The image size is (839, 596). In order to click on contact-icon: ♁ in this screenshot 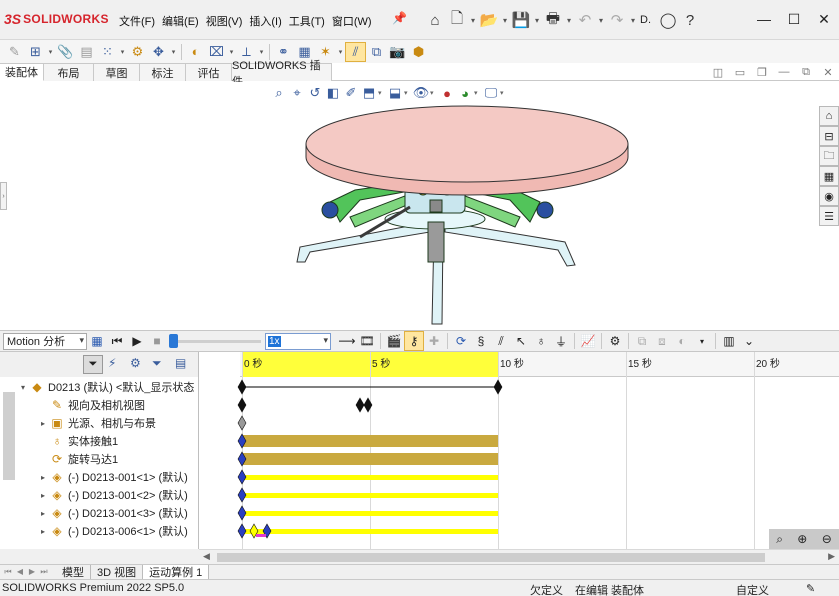, I will do `click(541, 341)`.